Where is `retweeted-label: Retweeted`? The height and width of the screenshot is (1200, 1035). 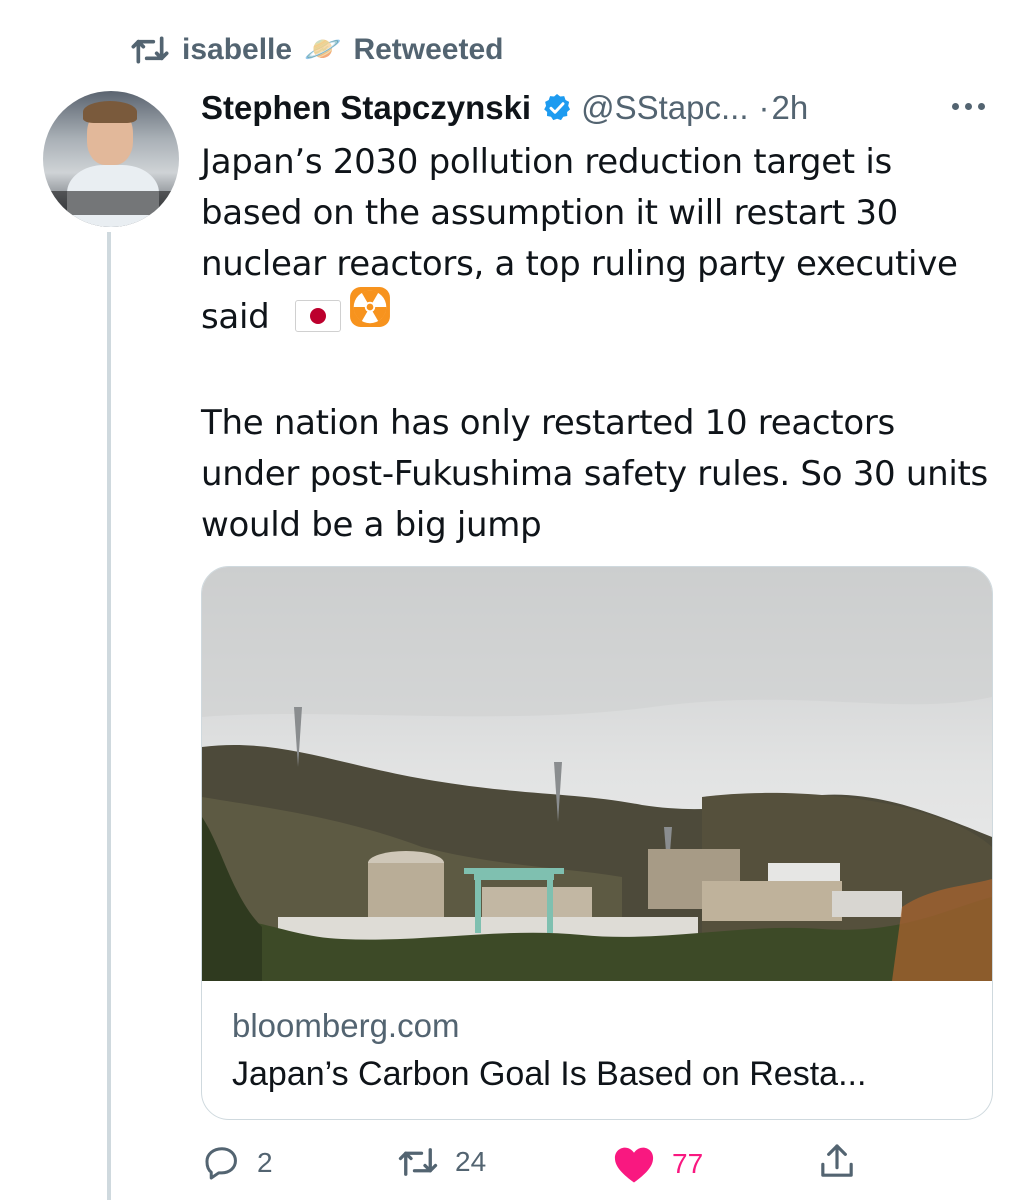
retweeted-label: Retweeted is located at coordinates (428, 49).